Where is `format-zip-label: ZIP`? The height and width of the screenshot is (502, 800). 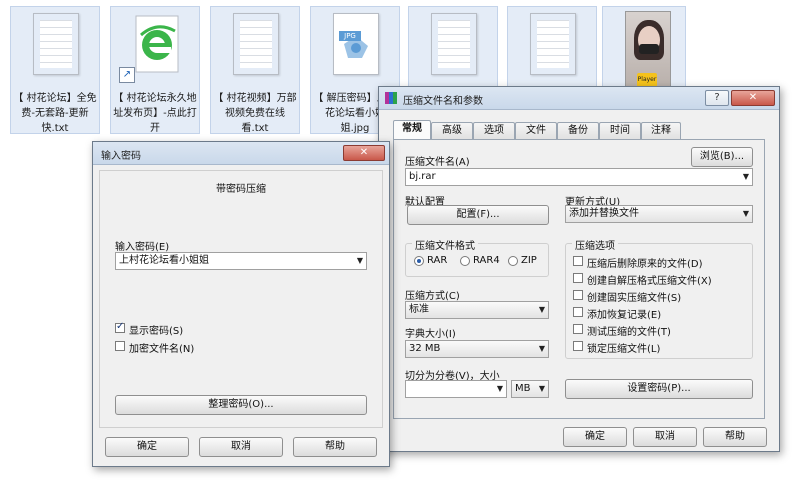 format-zip-label: ZIP is located at coordinates (529, 260).